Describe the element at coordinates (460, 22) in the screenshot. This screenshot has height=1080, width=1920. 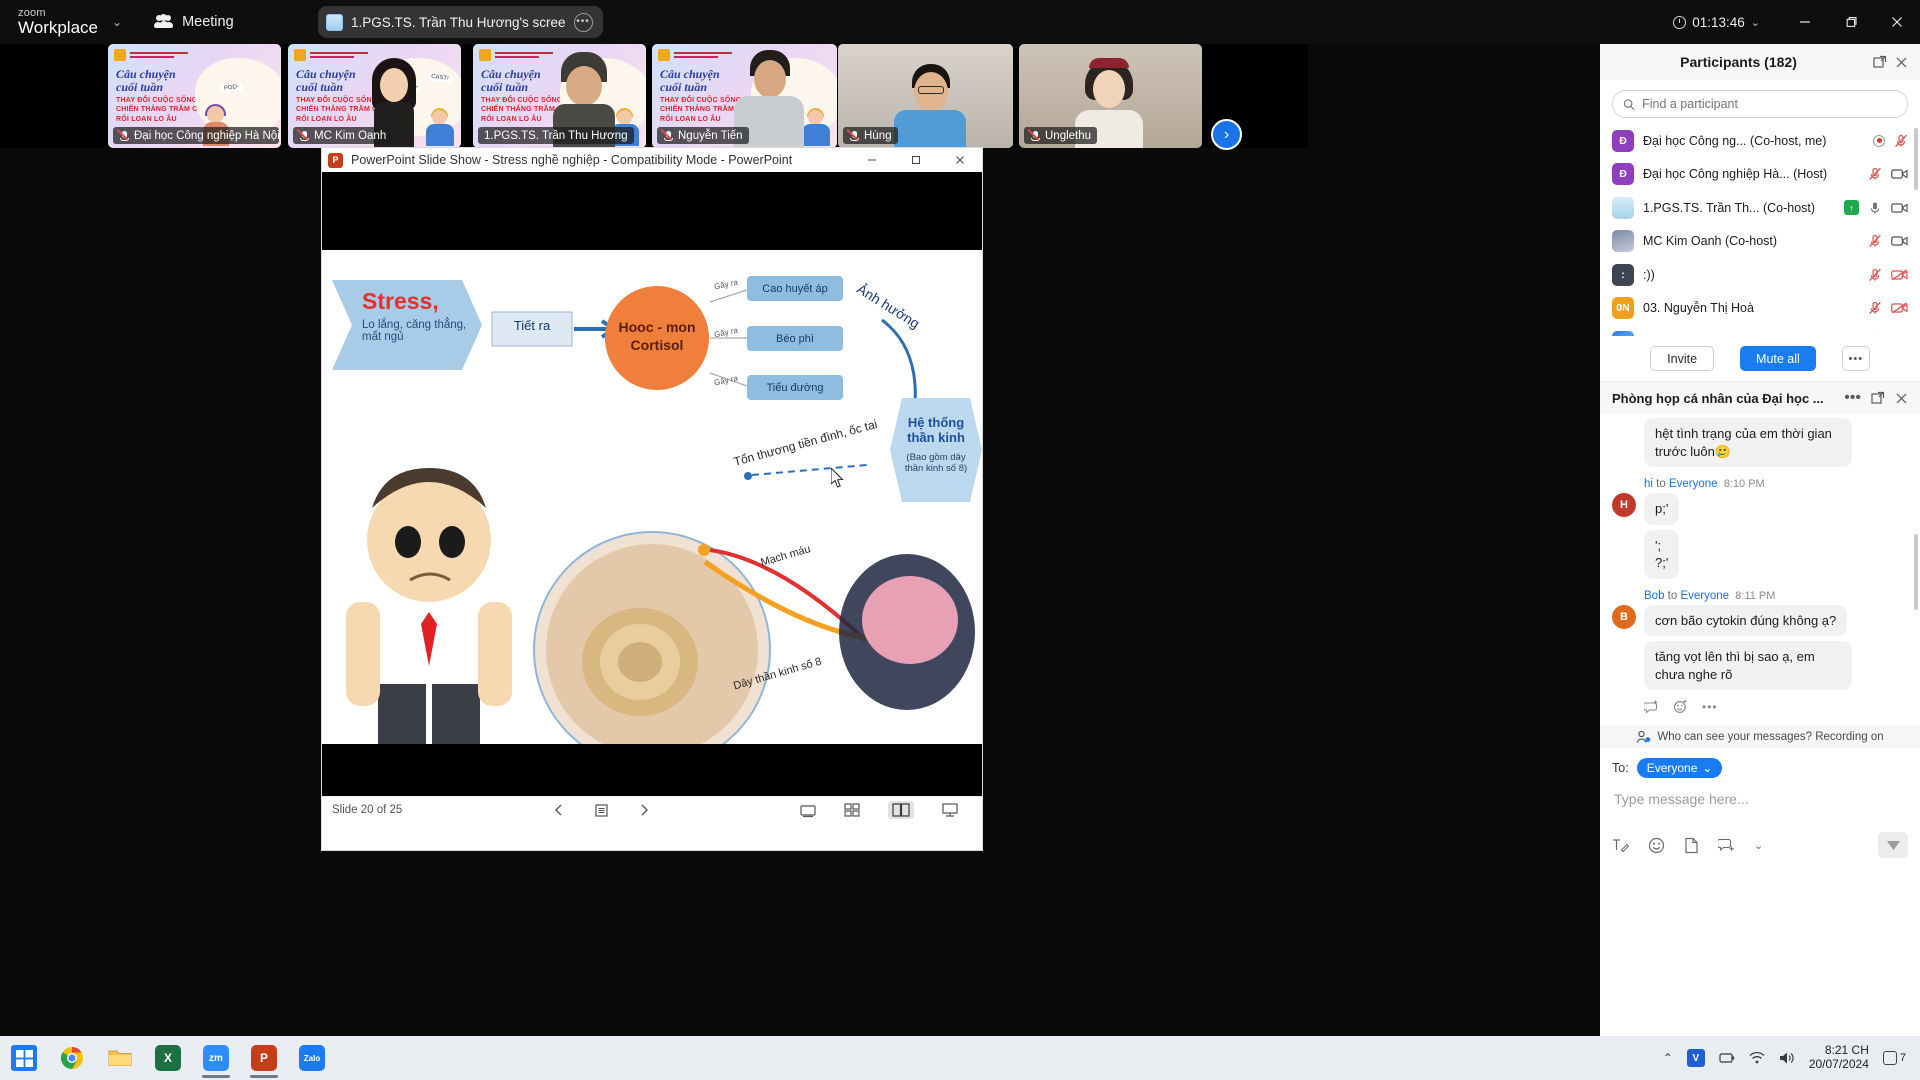
I see `active-share-pill: 1.PGS.TS. Trần Thu Hương's scree •••` at that location.